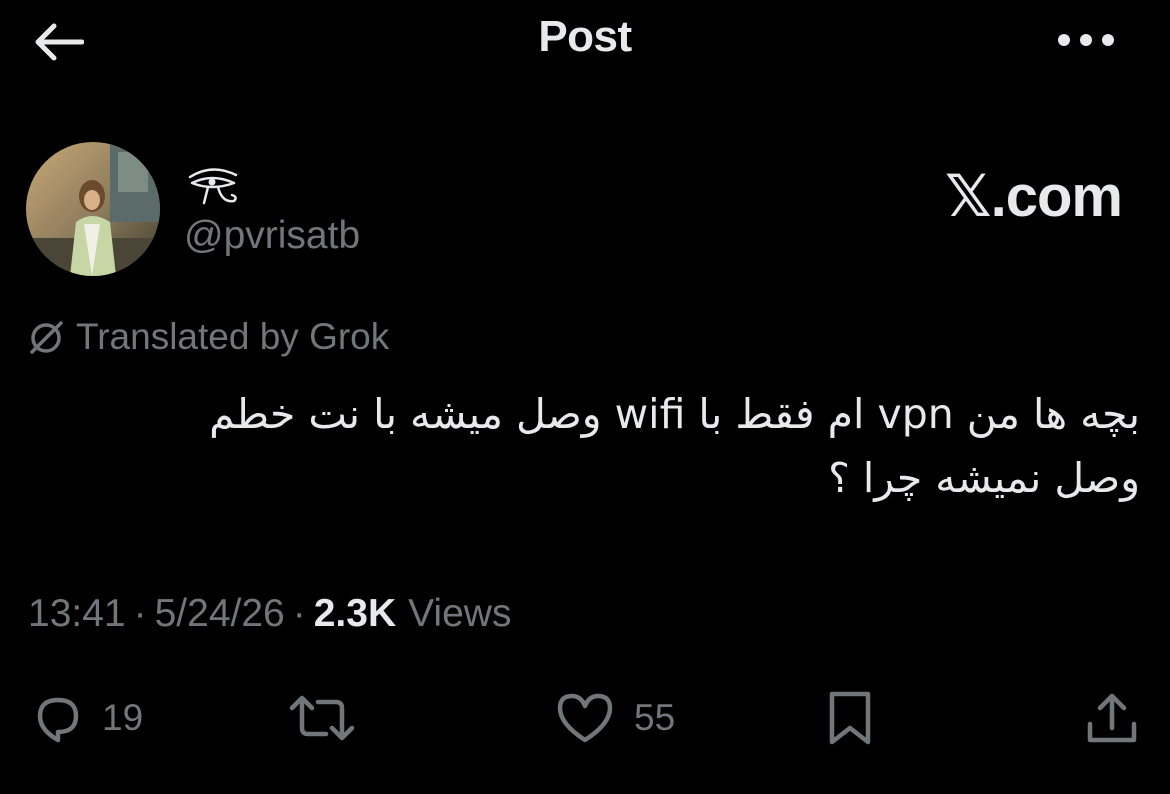 This screenshot has width=1170, height=794. What do you see at coordinates (93, 209) in the screenshot?
I see `avatar` at bounding box center [93, 209].